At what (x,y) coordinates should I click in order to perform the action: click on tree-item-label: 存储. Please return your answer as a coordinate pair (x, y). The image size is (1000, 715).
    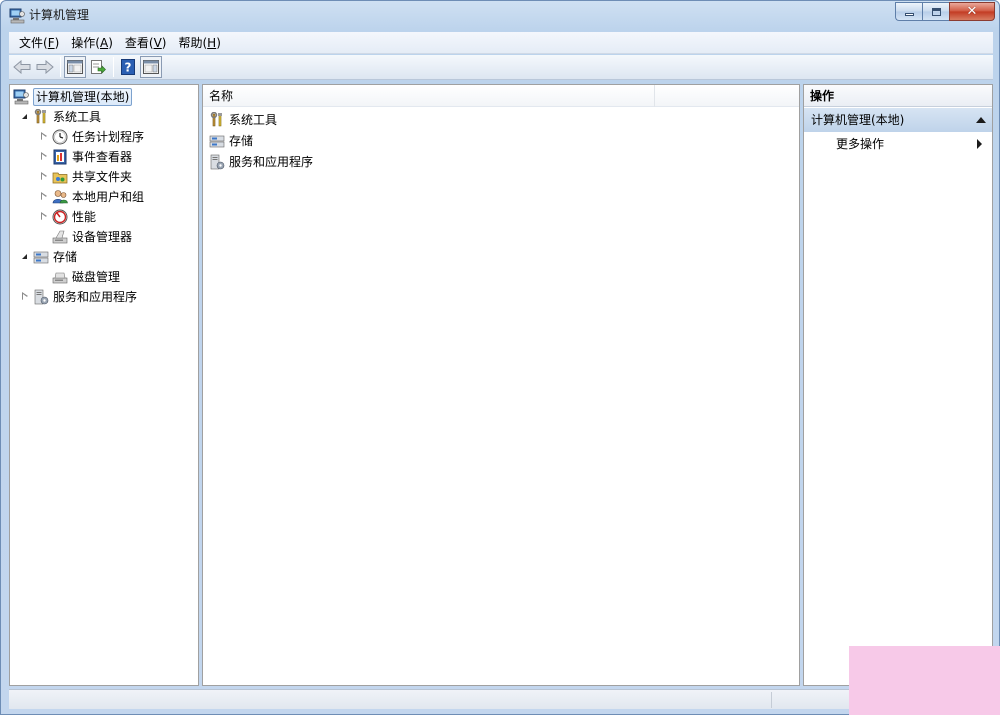
    Looking at the image, I should click on (65, 256).